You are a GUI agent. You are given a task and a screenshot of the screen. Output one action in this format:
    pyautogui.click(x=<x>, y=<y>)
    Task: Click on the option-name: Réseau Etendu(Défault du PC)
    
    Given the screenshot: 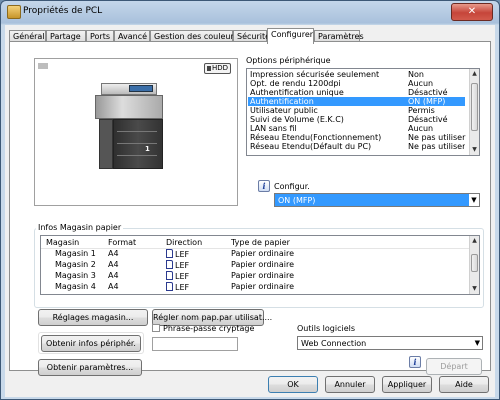 What is the action you would take?
    pyautogui.click(x=311, y=146)
    